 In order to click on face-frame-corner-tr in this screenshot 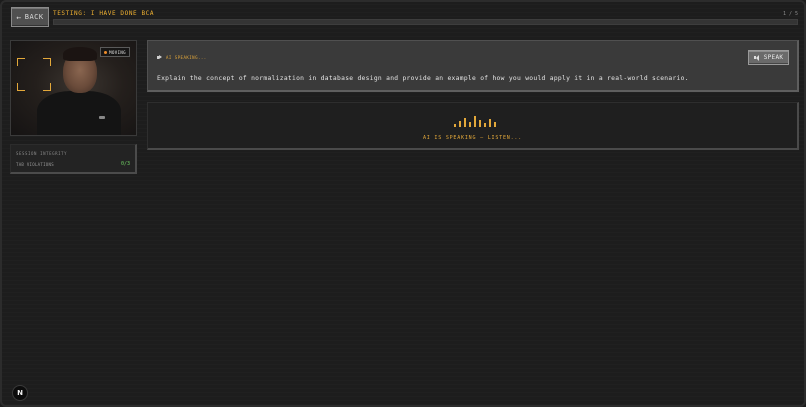, I will do `click(47, 62)`.